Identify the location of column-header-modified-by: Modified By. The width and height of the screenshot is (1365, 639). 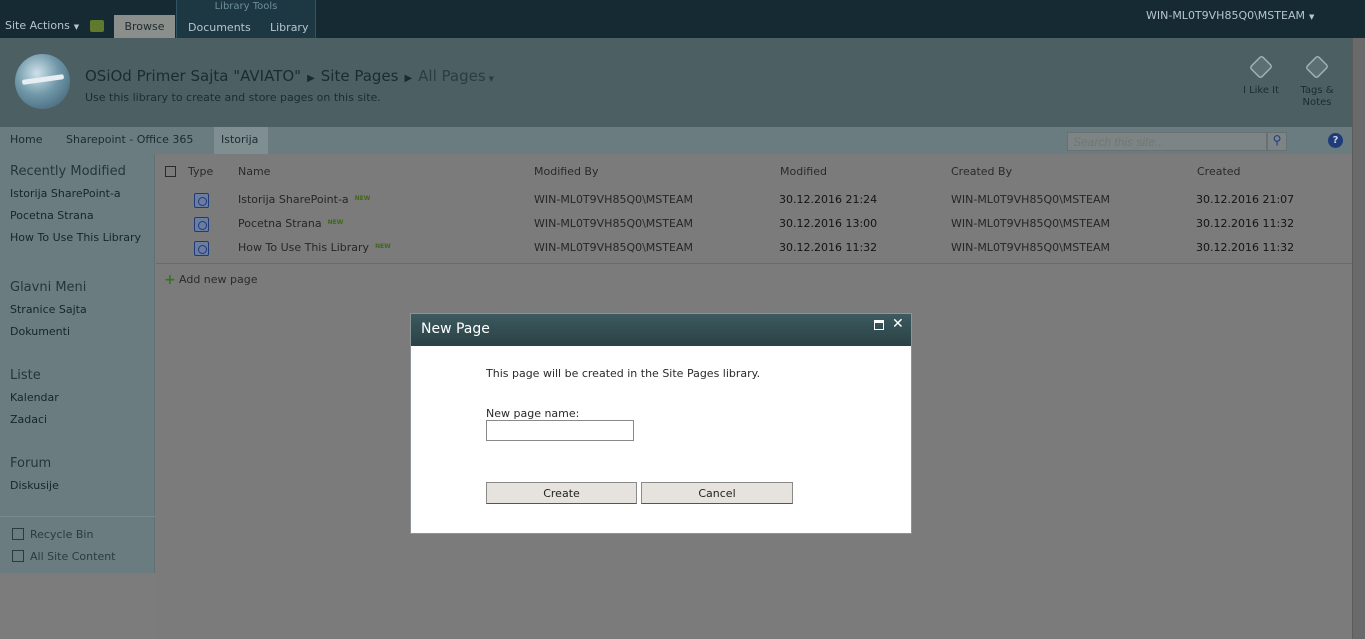
(566, 171).